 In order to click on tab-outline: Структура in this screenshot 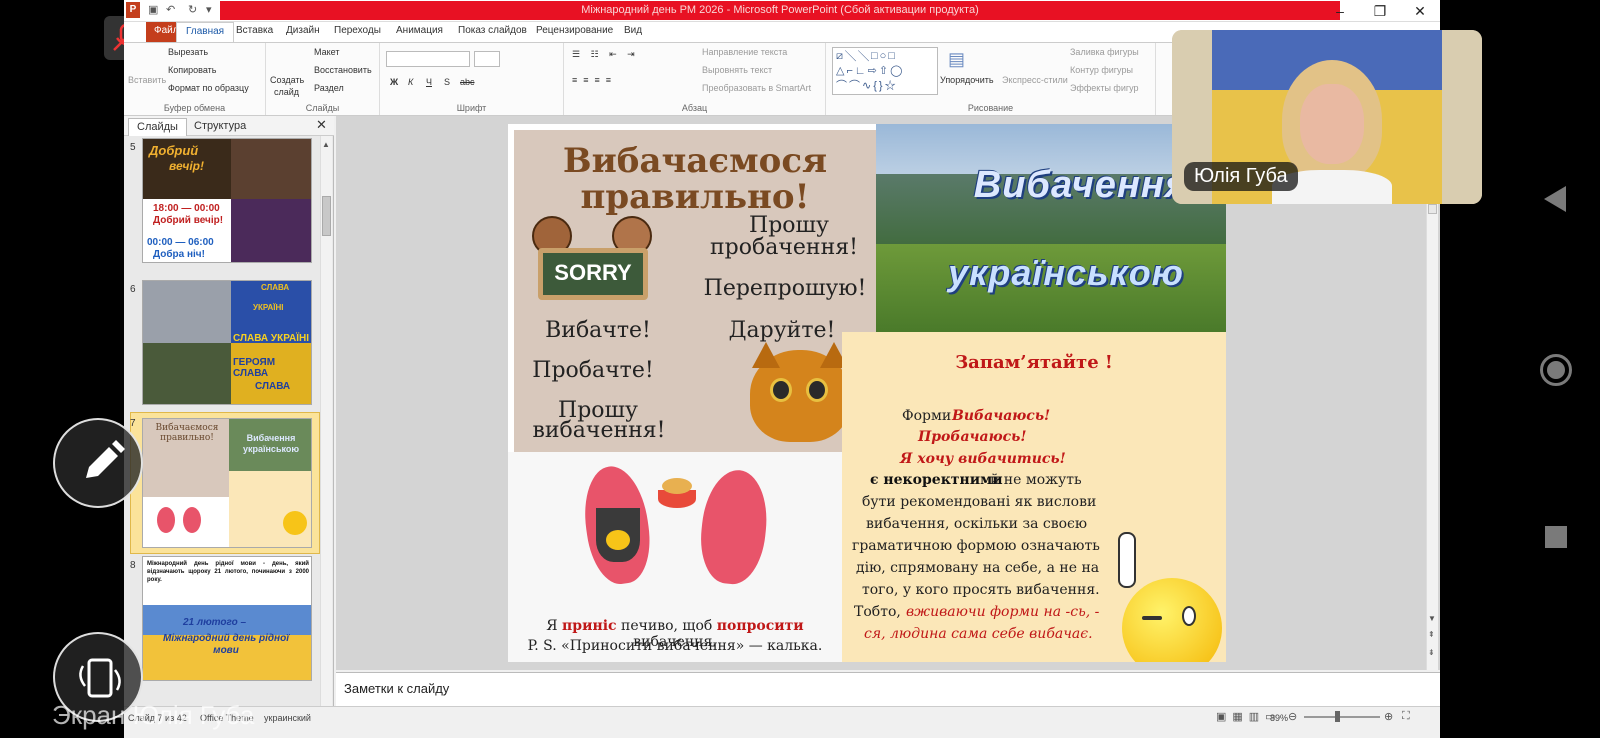, I will do `click(220, 127)`.